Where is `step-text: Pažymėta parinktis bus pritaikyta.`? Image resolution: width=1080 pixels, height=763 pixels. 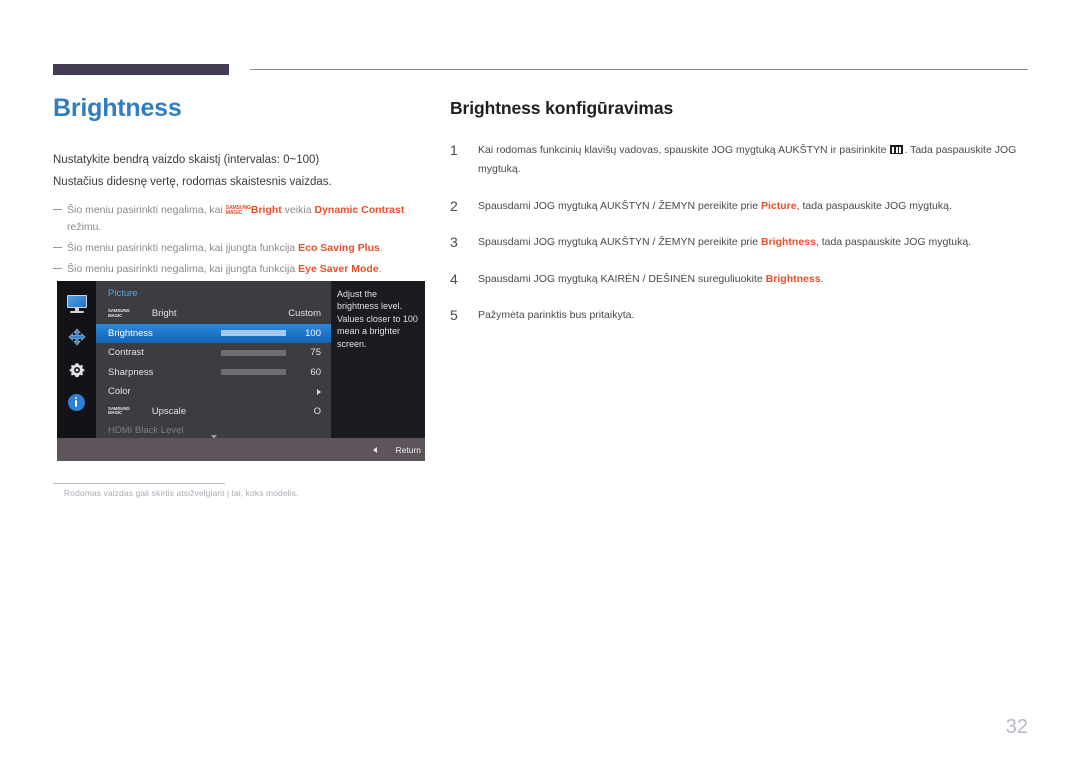
step-text: Pažymėta parinktis bus pritaikyta. is located at coordinates (754, 315).